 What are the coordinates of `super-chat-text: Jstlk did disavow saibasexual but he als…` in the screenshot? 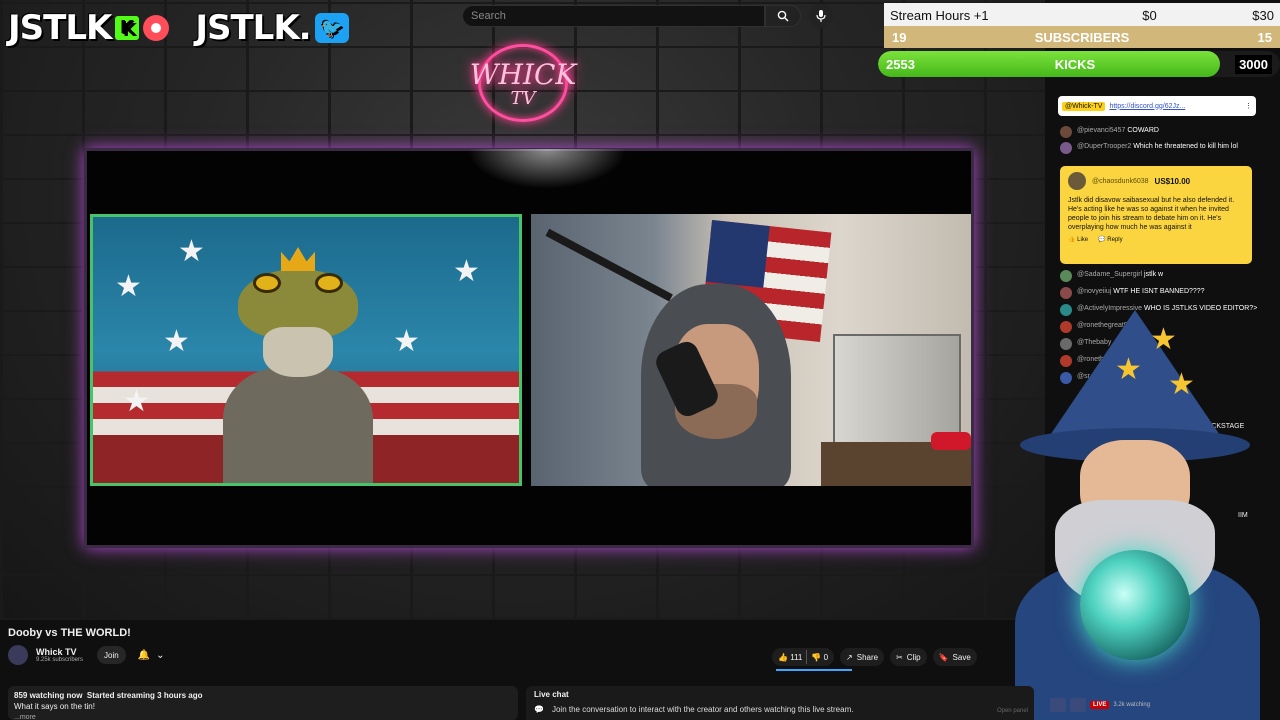 It's located at (1151, 214).